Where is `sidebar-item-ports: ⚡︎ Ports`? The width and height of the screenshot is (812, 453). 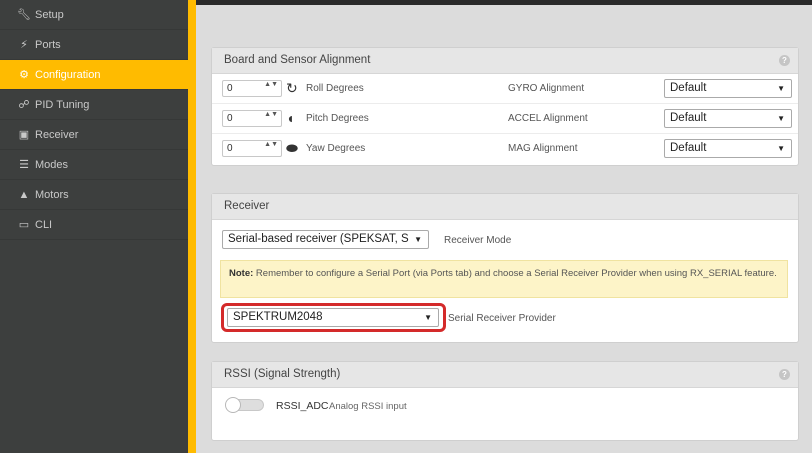 sidebar-item-ports: ⚡︎ Ports is located at coordinates (94, 45).